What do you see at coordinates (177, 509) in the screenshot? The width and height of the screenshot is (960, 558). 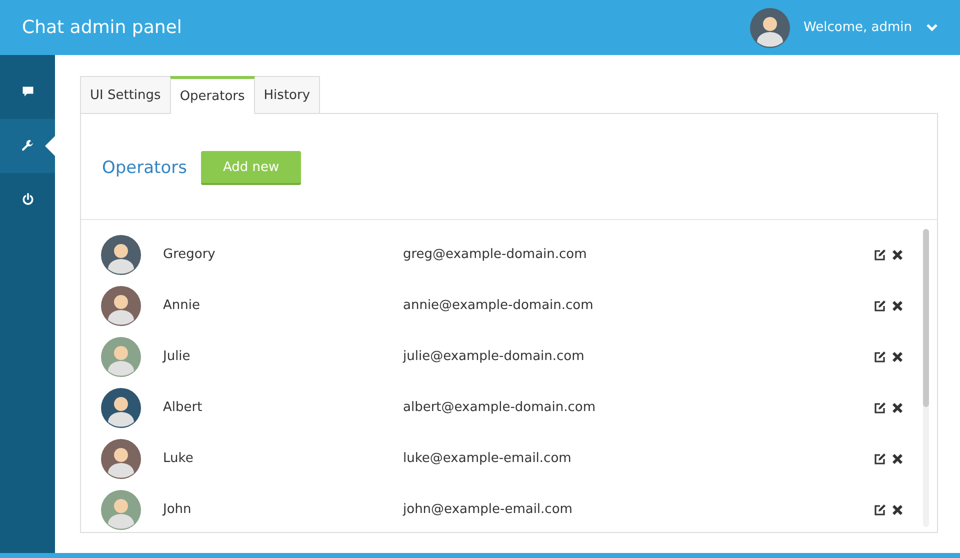 I see `operator-name: John` at bounding box center [177, 509].